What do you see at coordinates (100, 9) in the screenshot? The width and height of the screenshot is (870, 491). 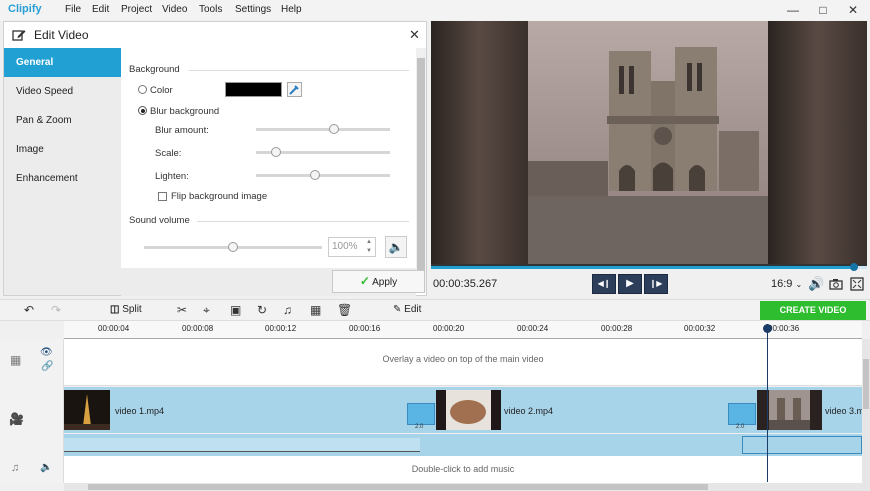 I see `menu-edit: Edit` at bounding box center [100, 9].